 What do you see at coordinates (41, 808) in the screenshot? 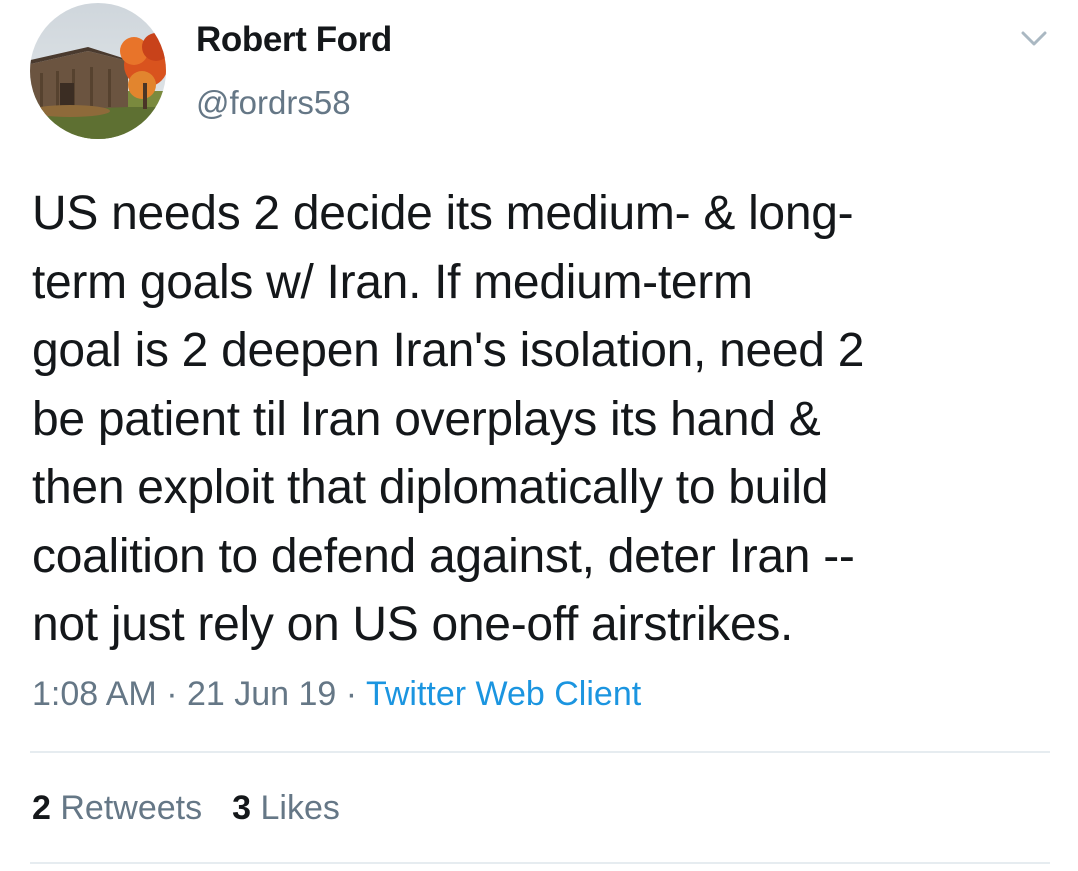
I see `retweets-count: 2` at bounding box center [41, 808].